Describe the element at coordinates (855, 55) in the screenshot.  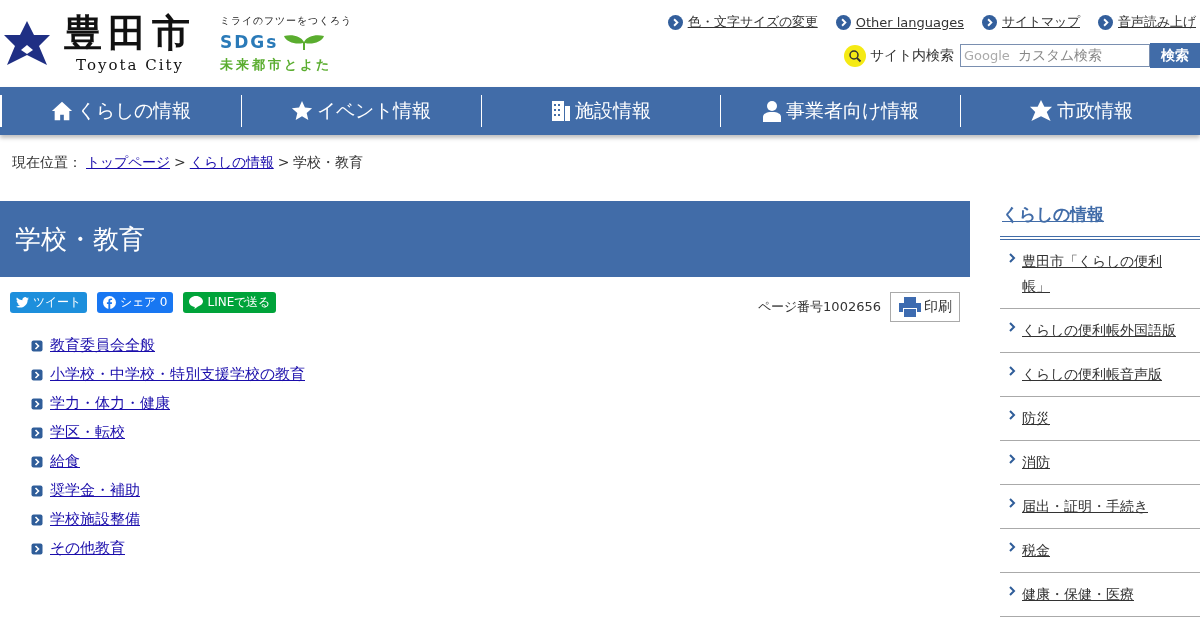
I see `search-icon` at that location.